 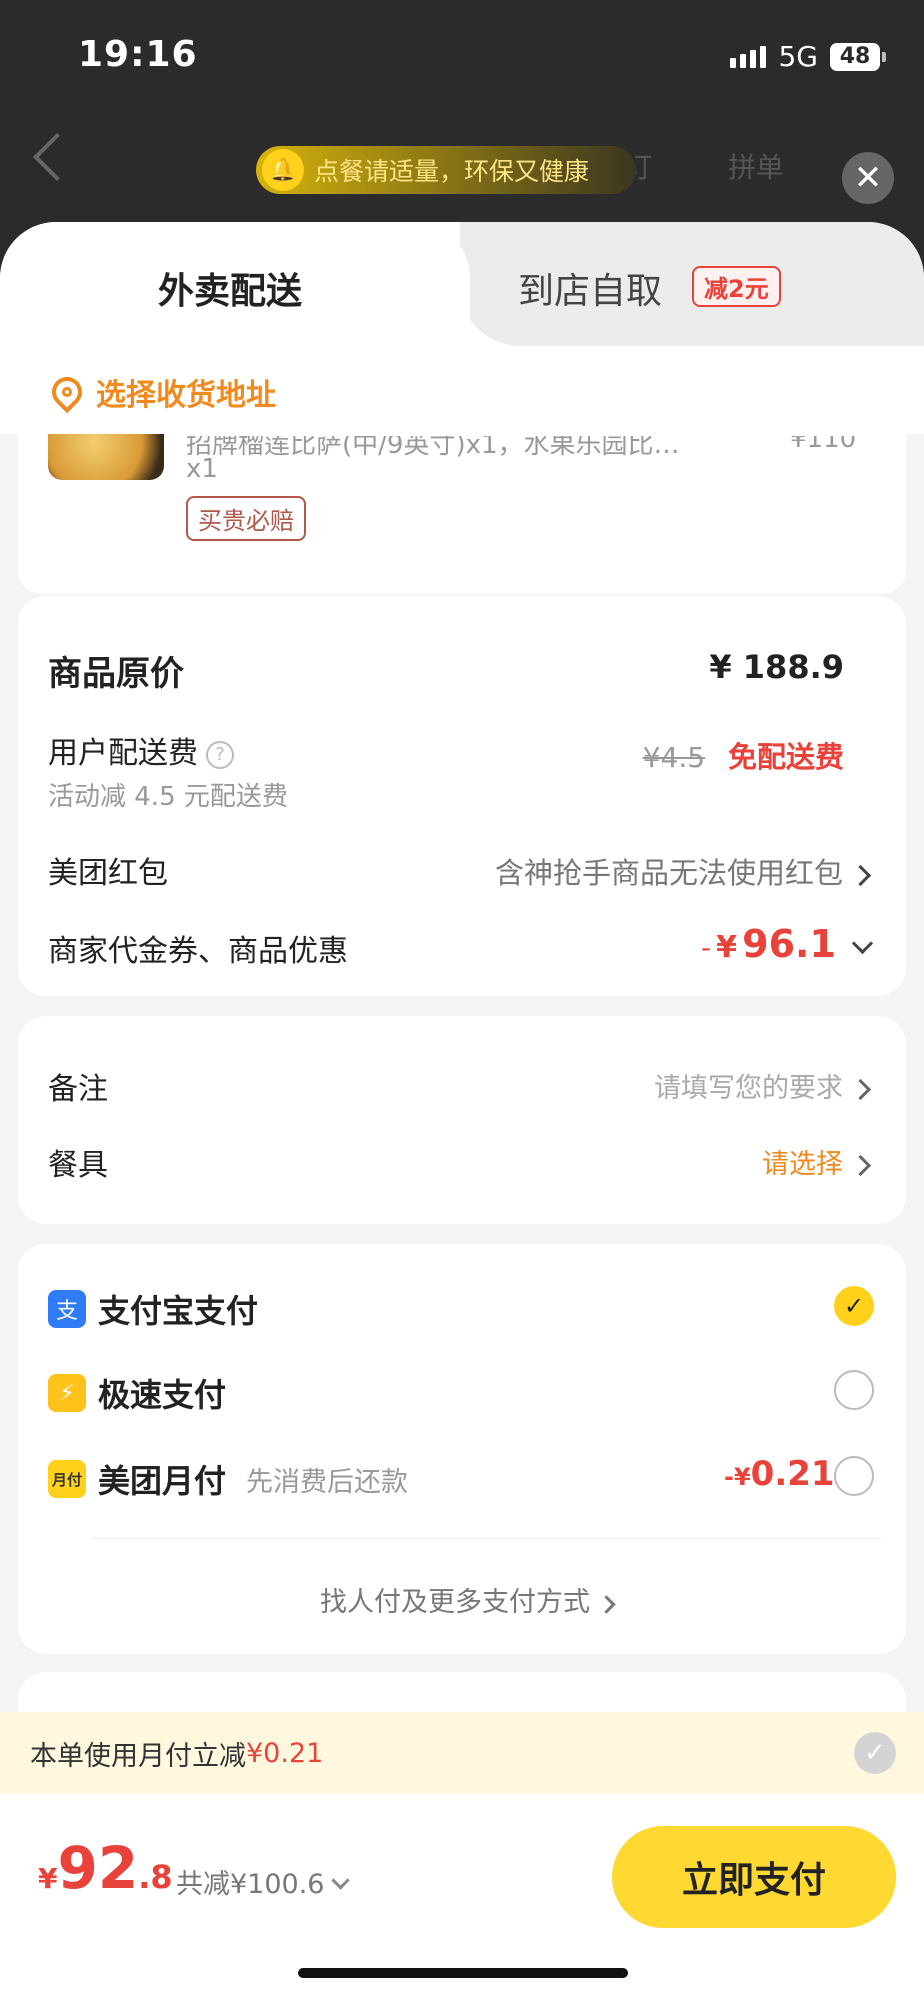 What do you see at coordinates (487, 1538) in the screenshot?
I see `divider` at bounding box center [487, 1538].